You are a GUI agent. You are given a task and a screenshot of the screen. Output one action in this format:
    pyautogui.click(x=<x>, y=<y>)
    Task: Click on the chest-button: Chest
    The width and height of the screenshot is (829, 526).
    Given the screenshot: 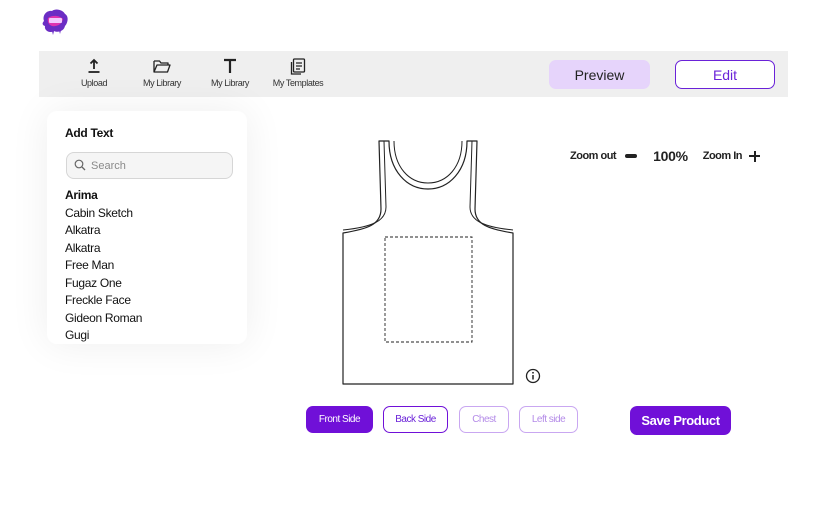 What is the action you would take?
    pyautogui.click(x=484, y=419)
    